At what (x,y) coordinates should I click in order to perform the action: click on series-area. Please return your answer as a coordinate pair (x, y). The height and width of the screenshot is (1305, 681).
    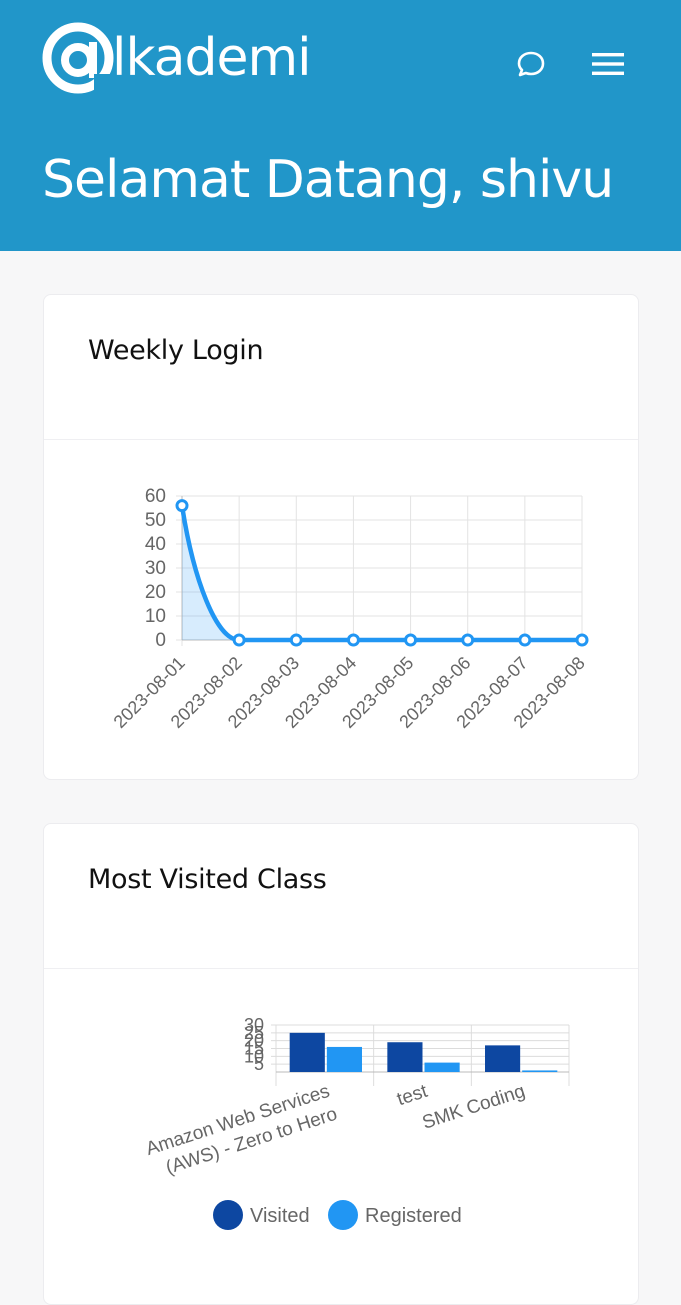
    Looking at the image, I should click on (382, 572).